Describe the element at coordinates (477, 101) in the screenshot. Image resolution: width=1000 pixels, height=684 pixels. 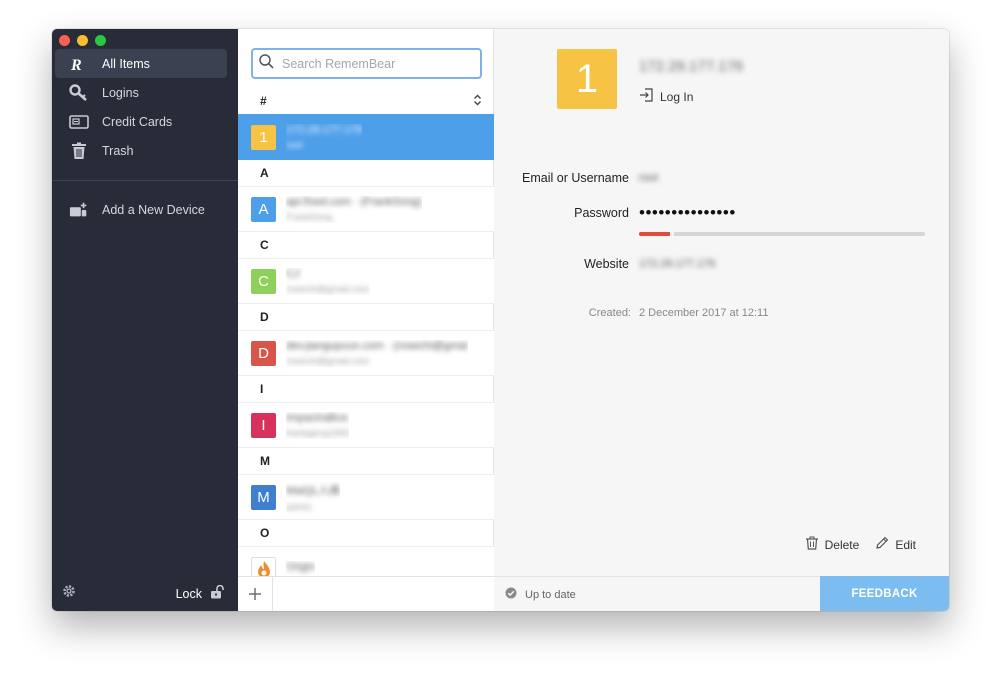
I see `sort-chevron-icon` at that location.